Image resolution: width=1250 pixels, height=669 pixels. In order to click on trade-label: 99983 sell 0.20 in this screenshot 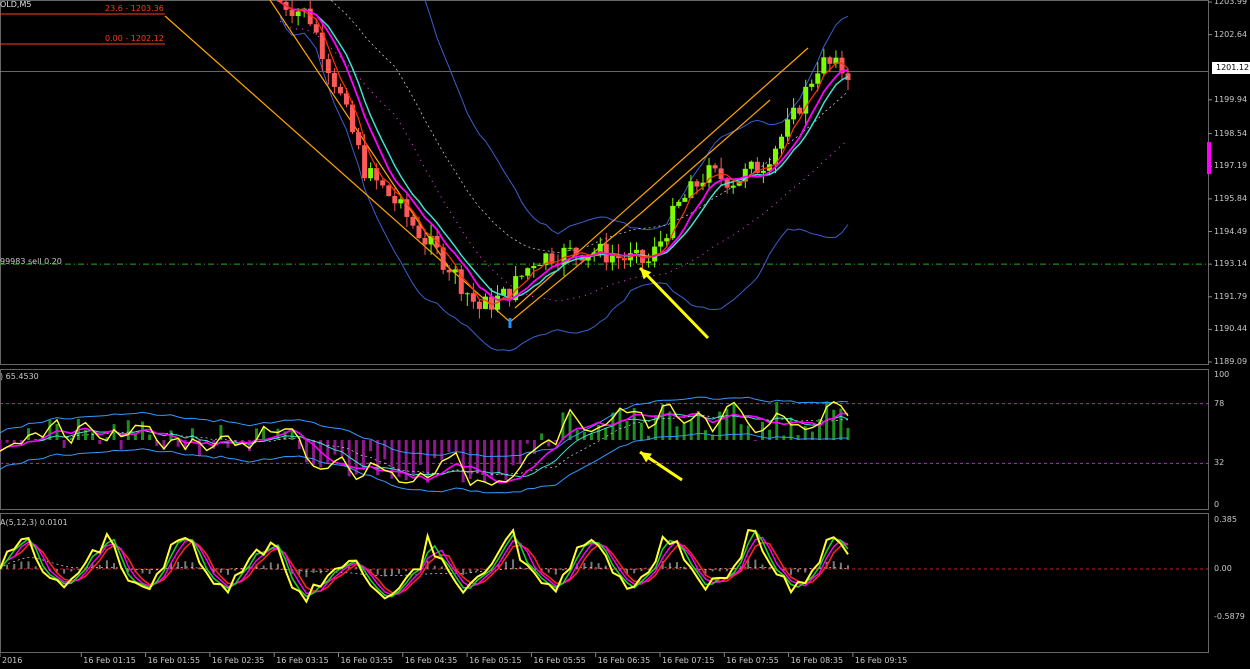, I will do `click(31, 261)`.